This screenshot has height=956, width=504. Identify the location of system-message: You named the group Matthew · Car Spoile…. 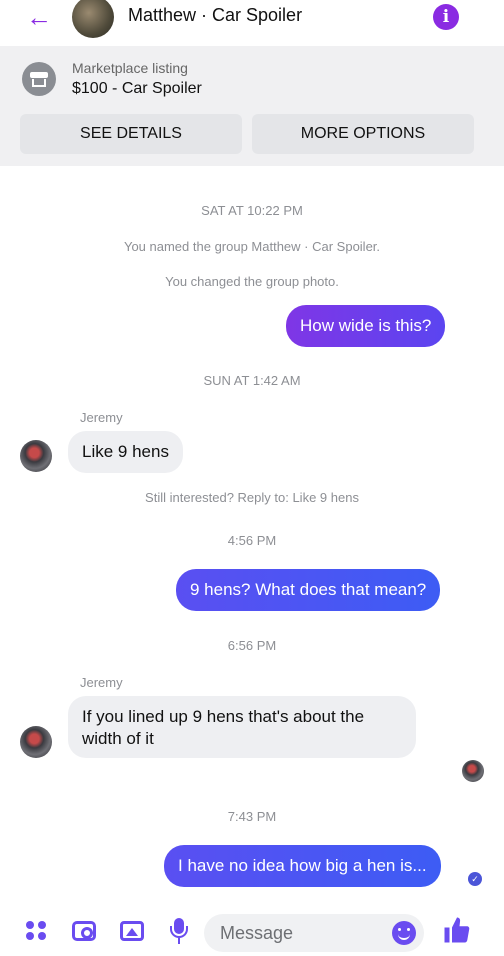
(252, 246).